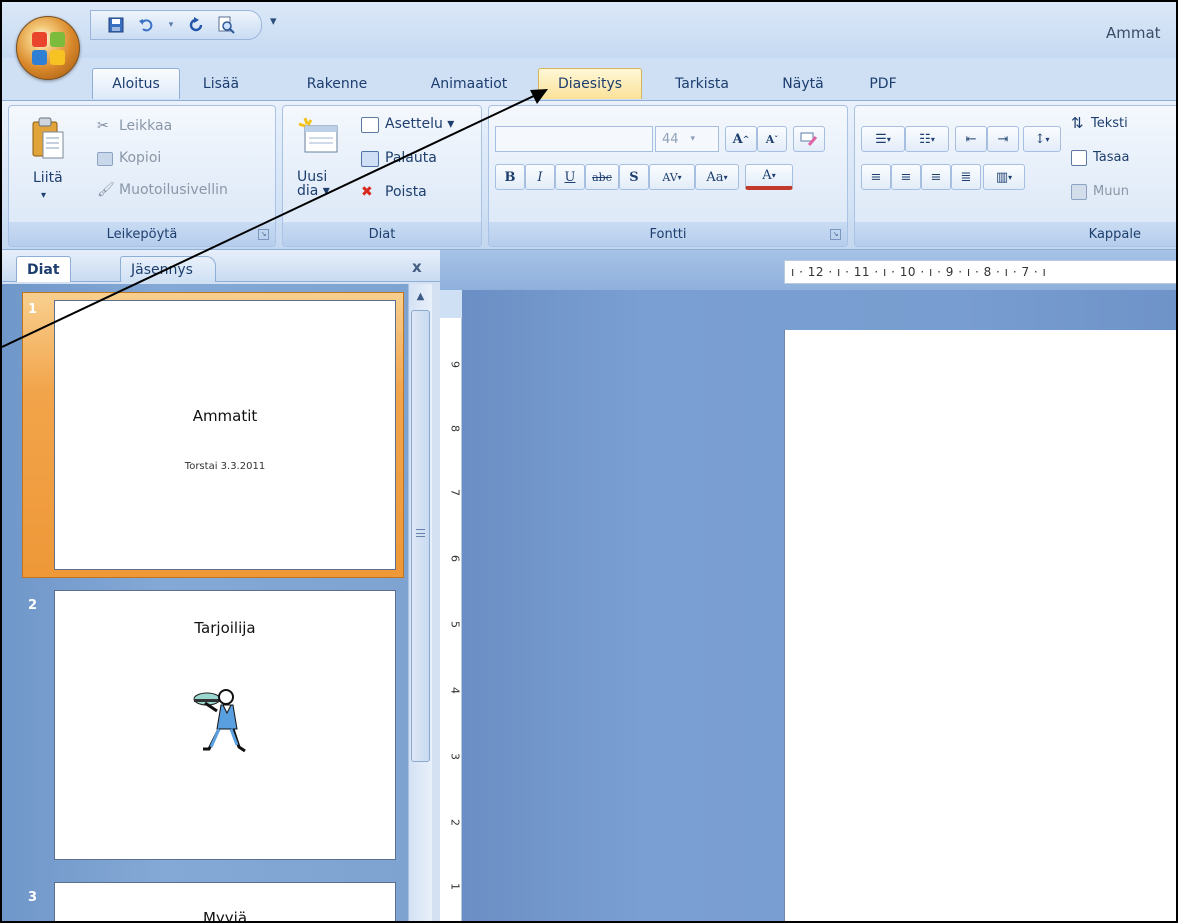 The width and height of the screenshot is (1178, 923). I want to click on slide-thumbnail-1: Ammatit Torstai 3.3.2011, so click(225, 435).